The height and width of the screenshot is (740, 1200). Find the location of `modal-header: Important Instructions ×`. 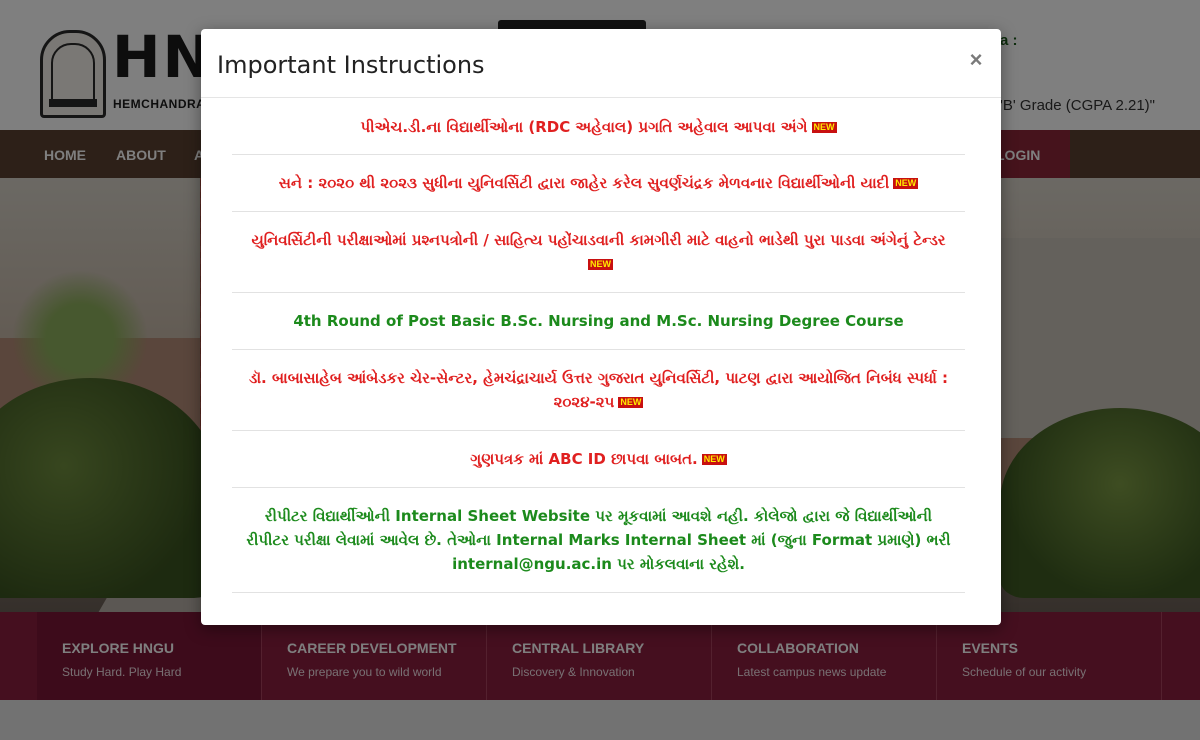

modal-header: Important Instructions × is located at coordinates (601, 63).